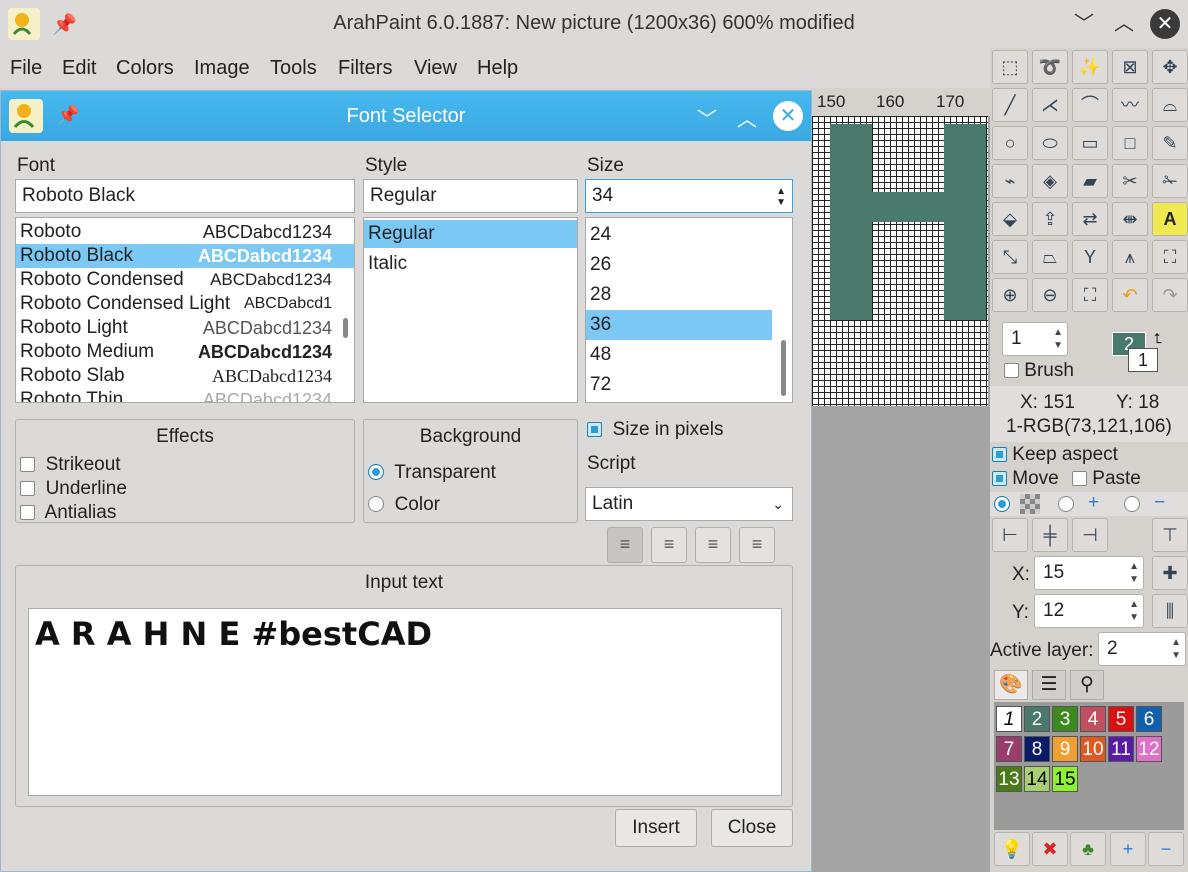 This screenshot has height=872, width=1188. I want to click on menu-file: File, so click(26, 68).